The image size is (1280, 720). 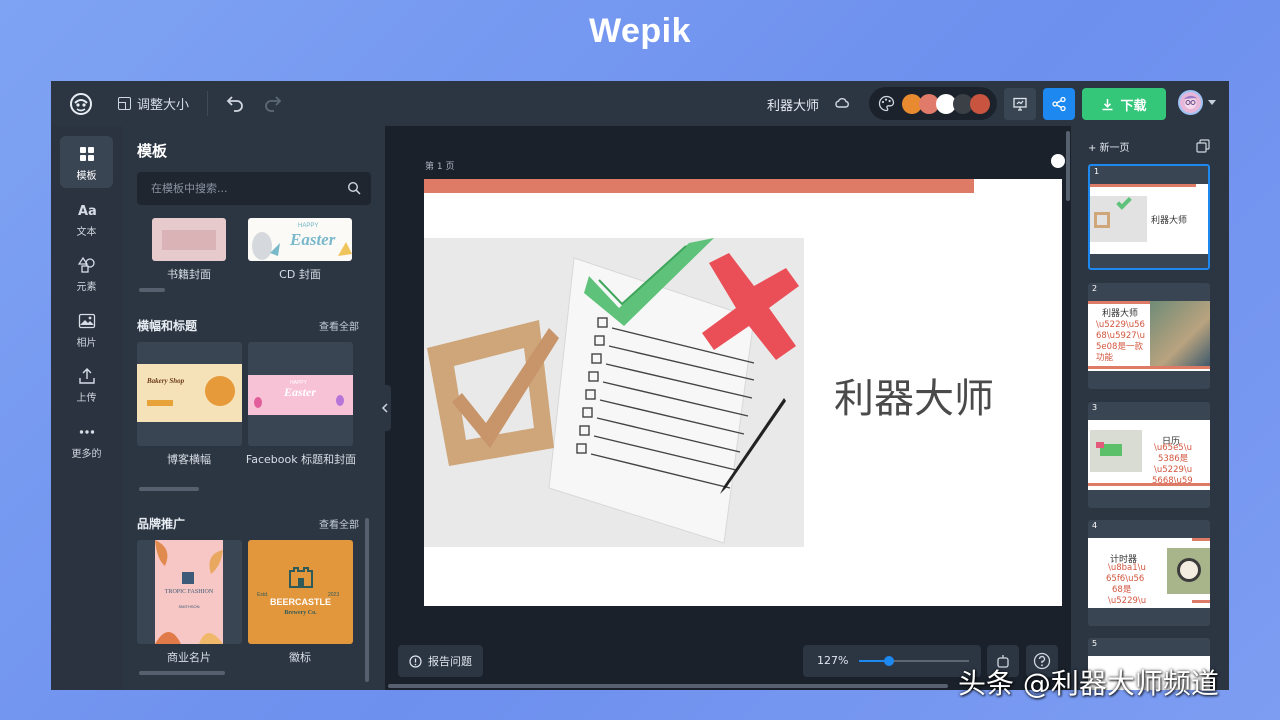 I want to click on nav-text: Aa 文本, so click(x=86, y=218).